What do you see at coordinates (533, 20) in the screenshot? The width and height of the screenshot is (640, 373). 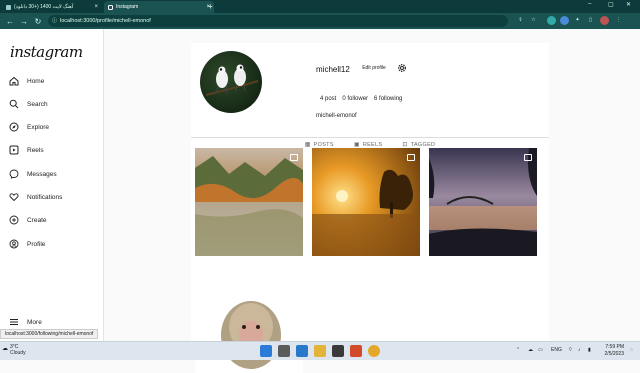 I see `bookmark-star-icon: ☆` at bounding box center [533, 20].